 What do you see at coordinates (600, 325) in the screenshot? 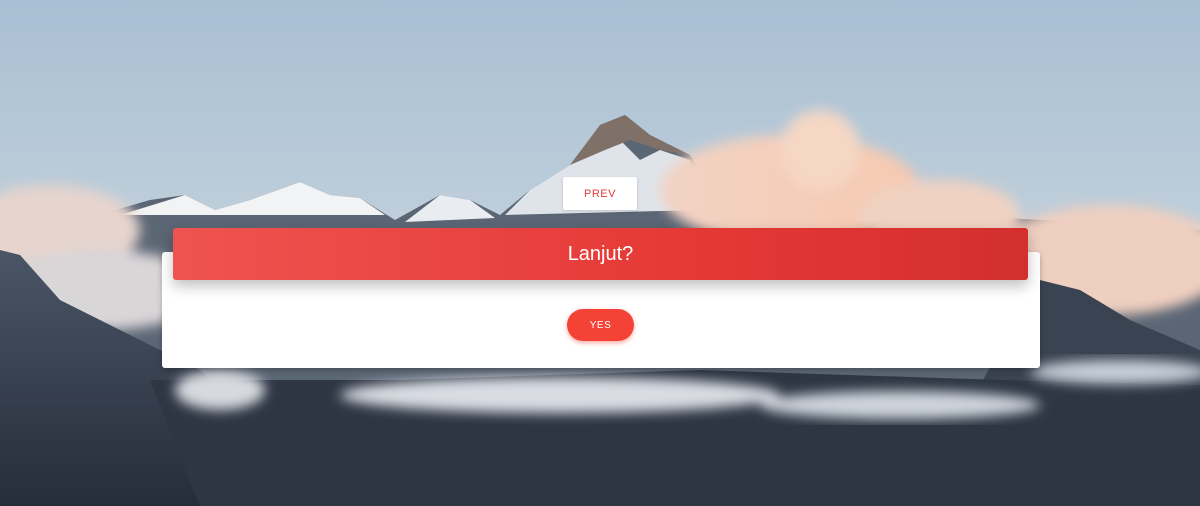
I see `yes-button: YES` at bounding box center [600, 325].